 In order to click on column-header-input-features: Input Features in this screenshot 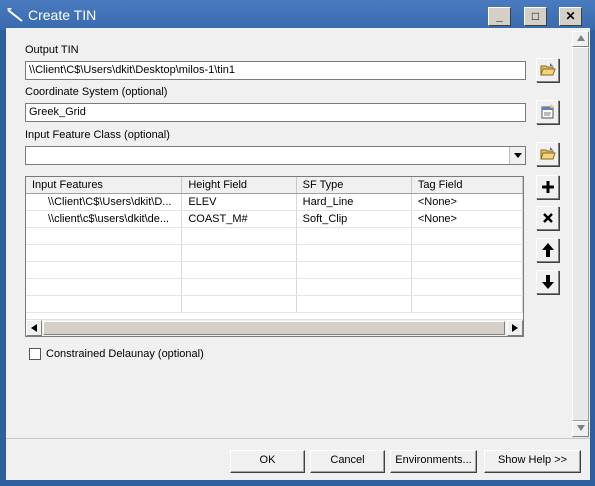, I will do `click(104, 185)`.